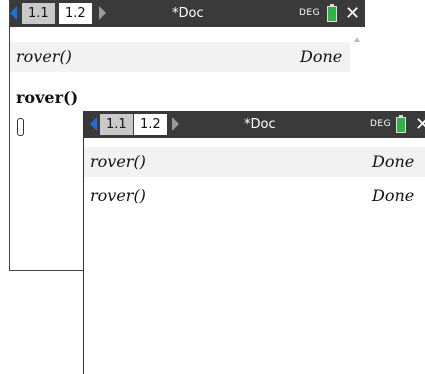 The image size is (425, 374). Describe the element at coordinates (20, 127) in the screenshot. I see `text-cursor` at that location.